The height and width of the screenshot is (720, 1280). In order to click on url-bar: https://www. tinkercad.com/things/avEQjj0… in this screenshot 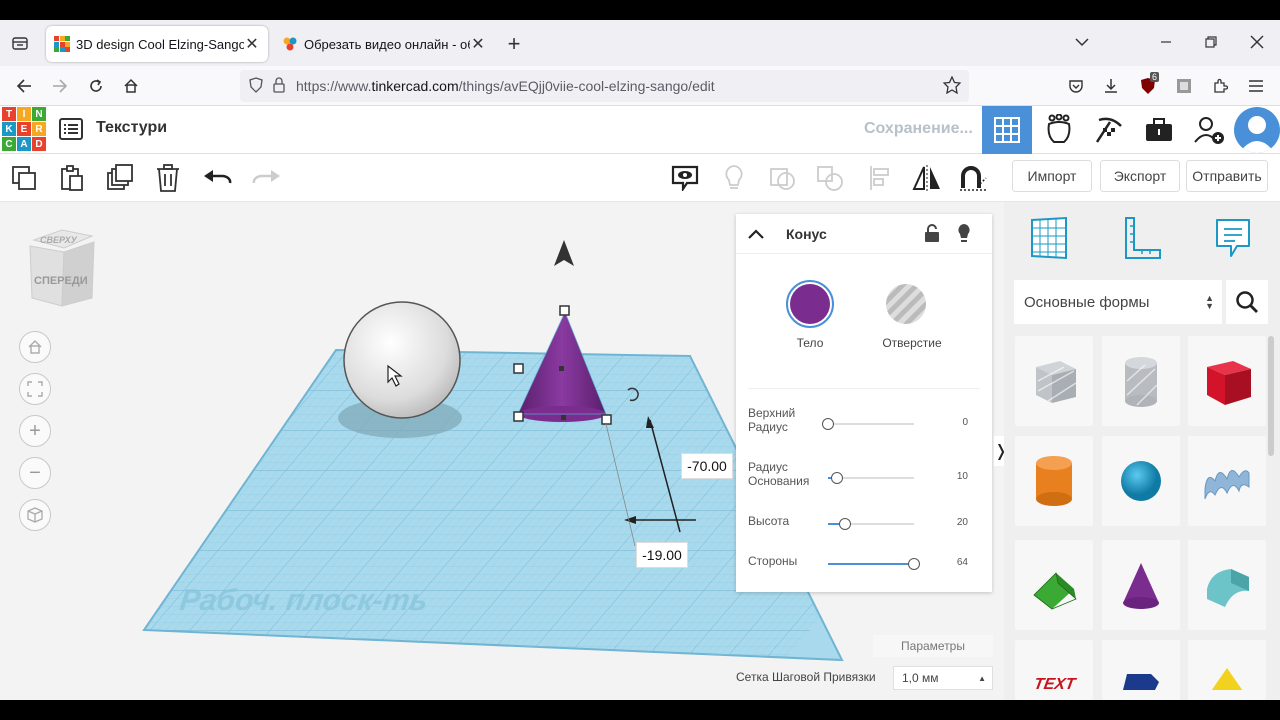, I will do `click(604, 86)`.